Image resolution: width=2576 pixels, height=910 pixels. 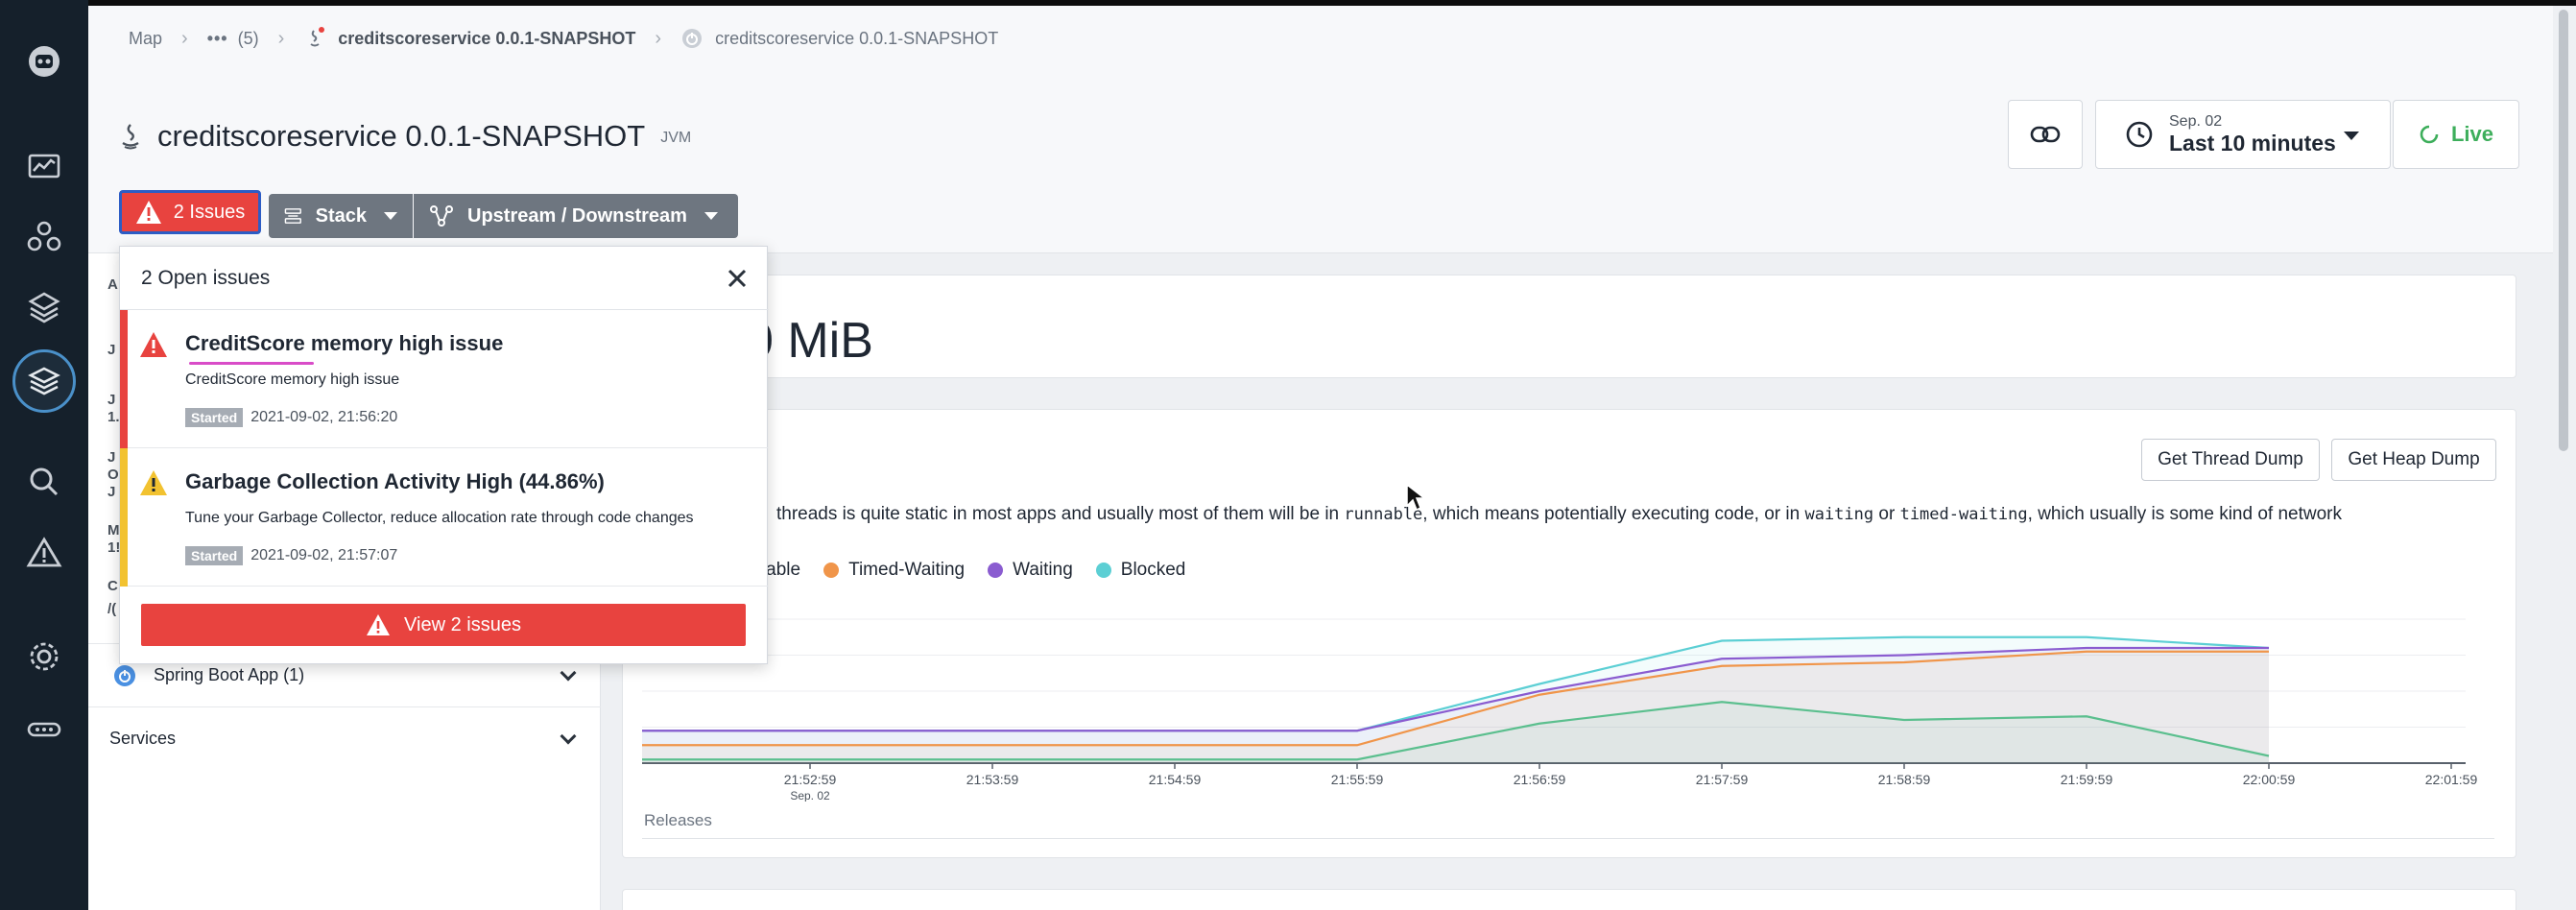 What do you see at coordinates (856, 39) in the screenshot?
I see `breadcrumb-instance: creditscoreservice 0.0.1-SNAPSHOT` at bounding box center [856, 39].